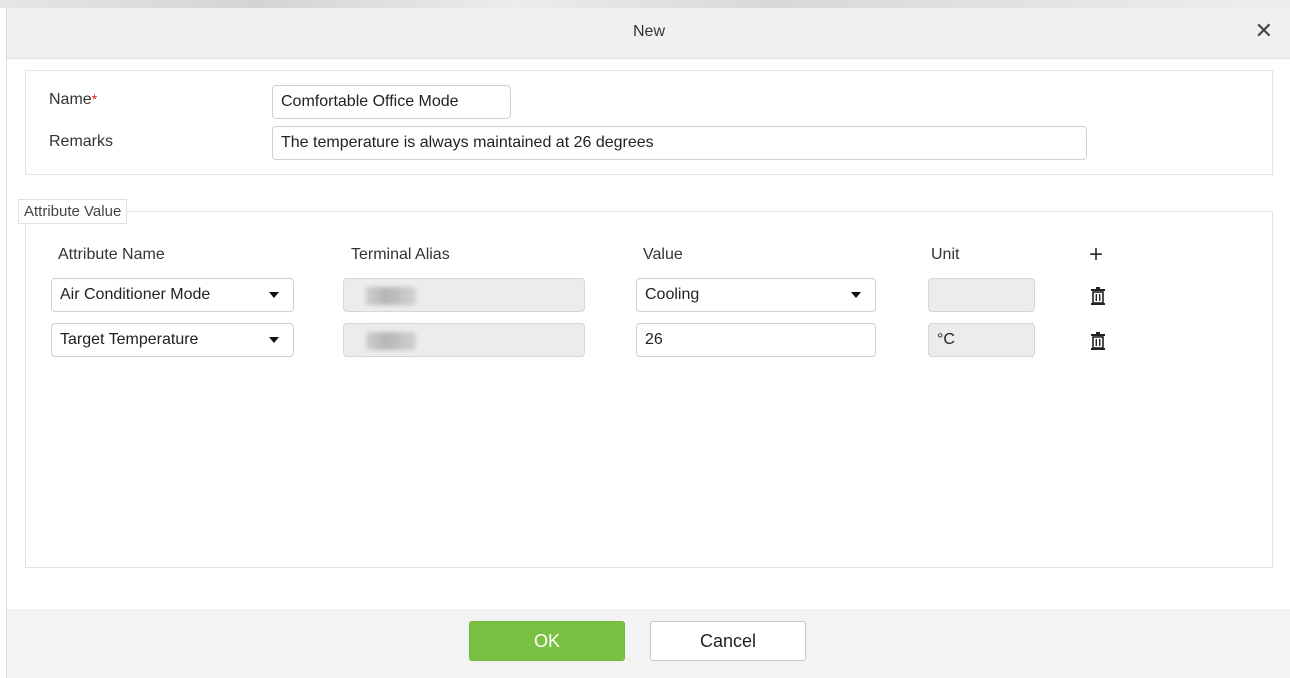  Describe the element at coordinates (663, 254) in the screenshot. I see `header-value: Value` at that location.